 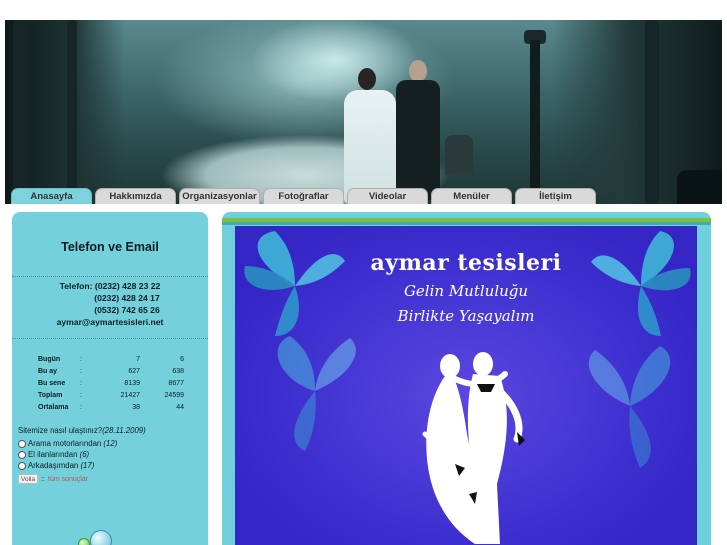 What do you see at coordinates (219, 196) in the screenshot?
I see `tab-organizasyonlar: Organizasyonlar` at bounding box center [219, 196].